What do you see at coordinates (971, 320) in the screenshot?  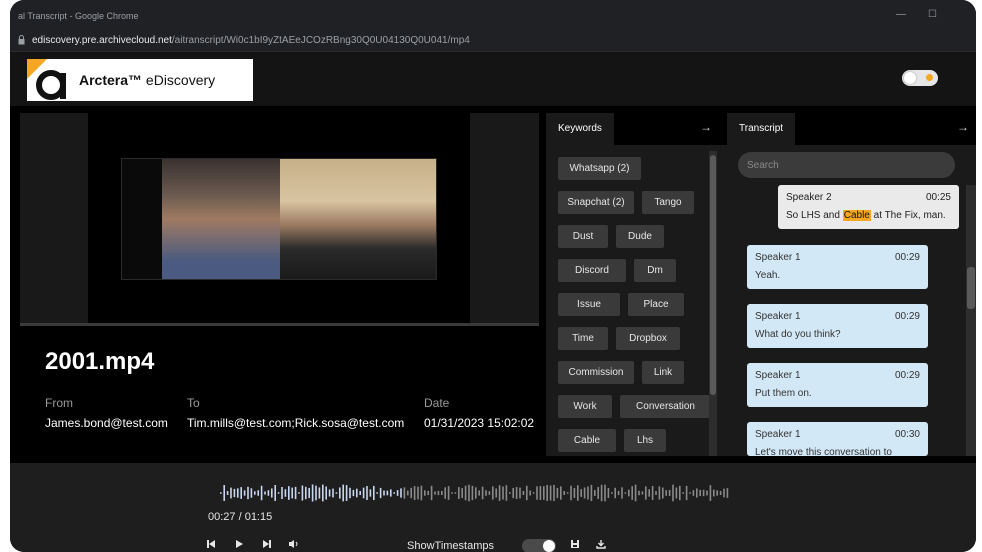 I see `transcript-scrollbar` at bounding box center [971, 320].